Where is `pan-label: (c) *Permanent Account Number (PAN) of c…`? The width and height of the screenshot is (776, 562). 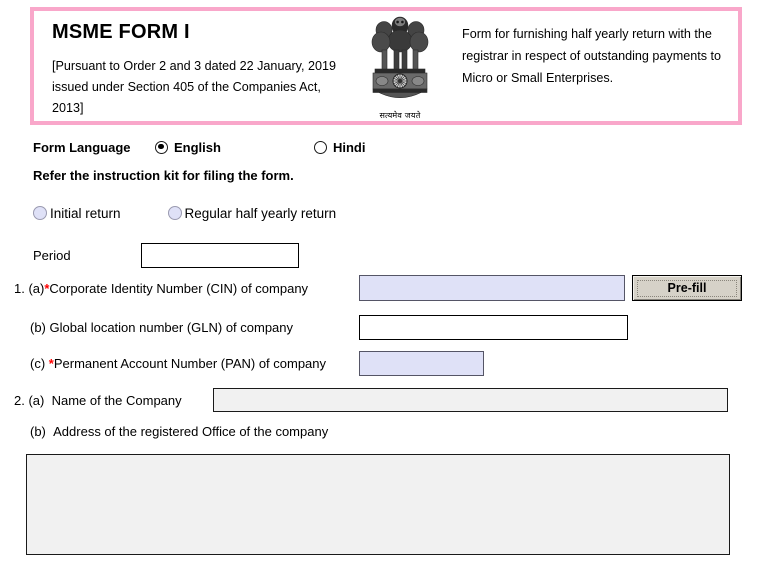
pan-label: (c) *Permanent Account Number (PAN) of c… is located at coordinates (194, 363).